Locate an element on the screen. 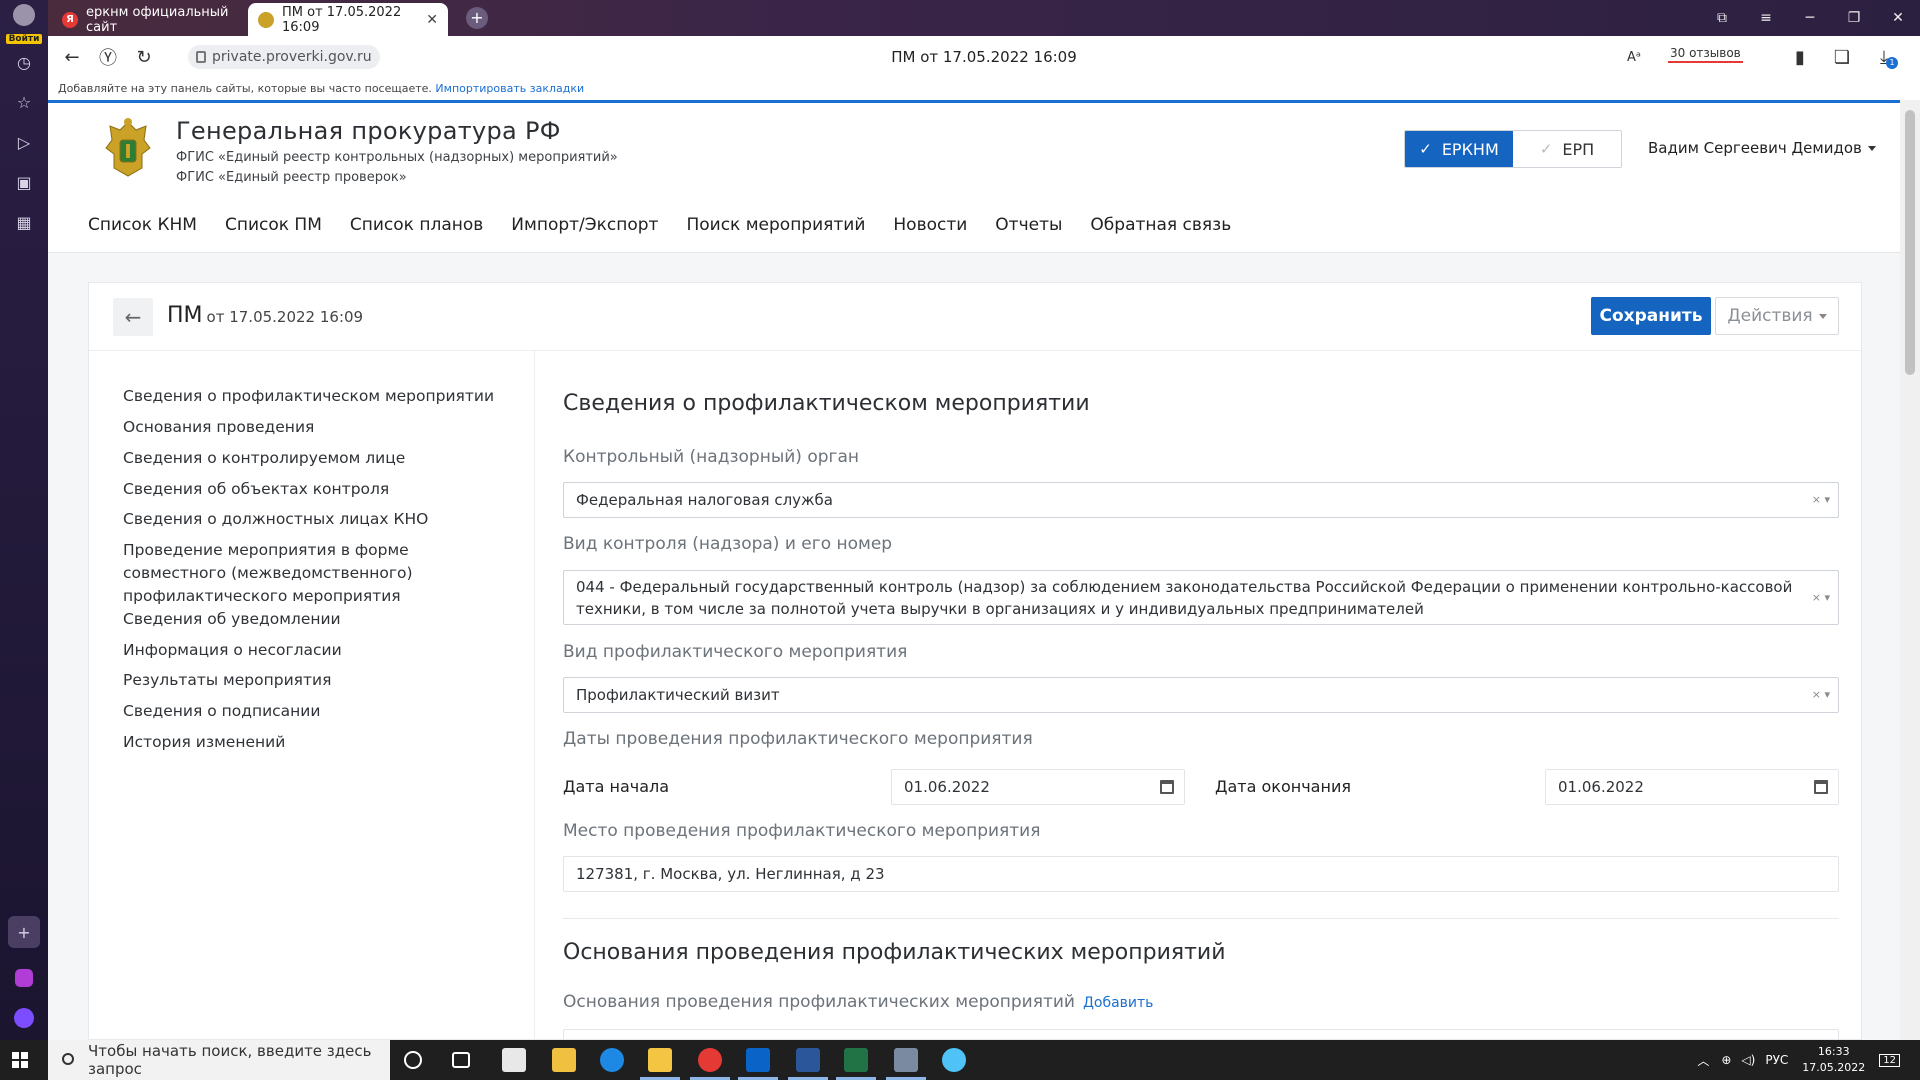 Image resolution: width=1920 pixels, height=1080 pixels. nav-plans-list: Список планов is located at coordinates (416, 225).